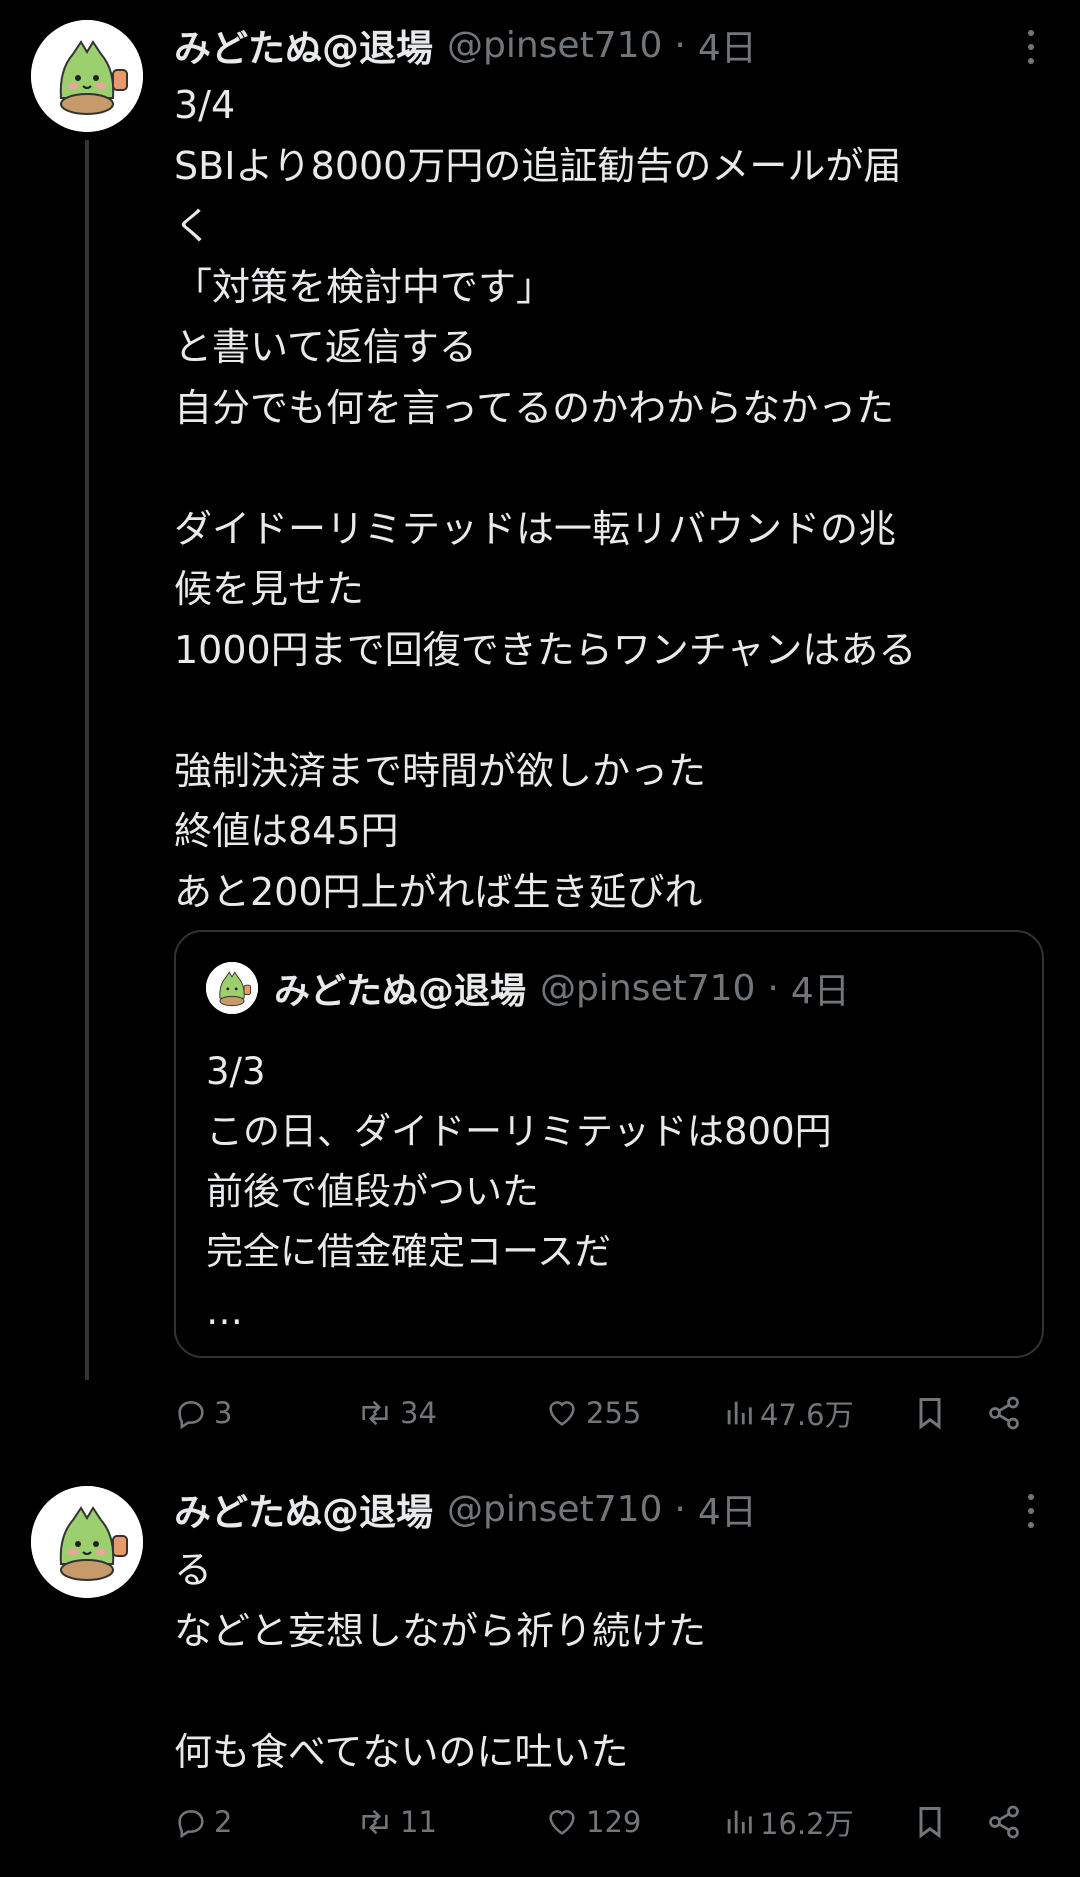 This screenshot has height=1877, width=1080. I want to click on like-button: 129, so click(592, 1822).